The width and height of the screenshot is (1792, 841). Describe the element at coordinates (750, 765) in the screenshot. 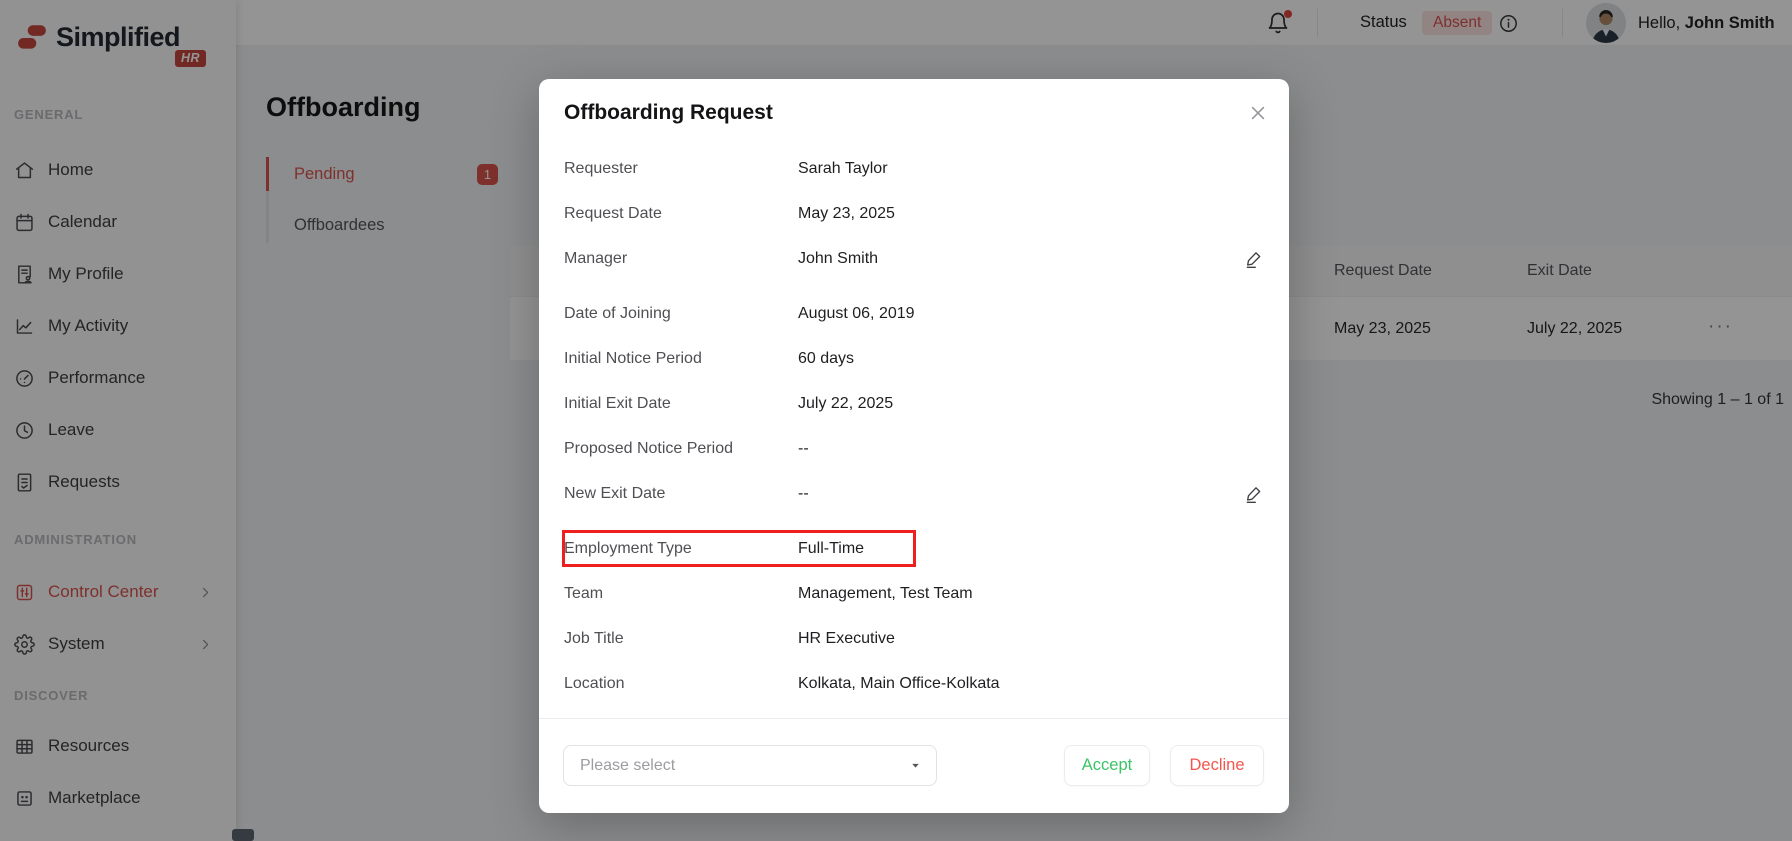

I see `reason-select: Please select` at that location.